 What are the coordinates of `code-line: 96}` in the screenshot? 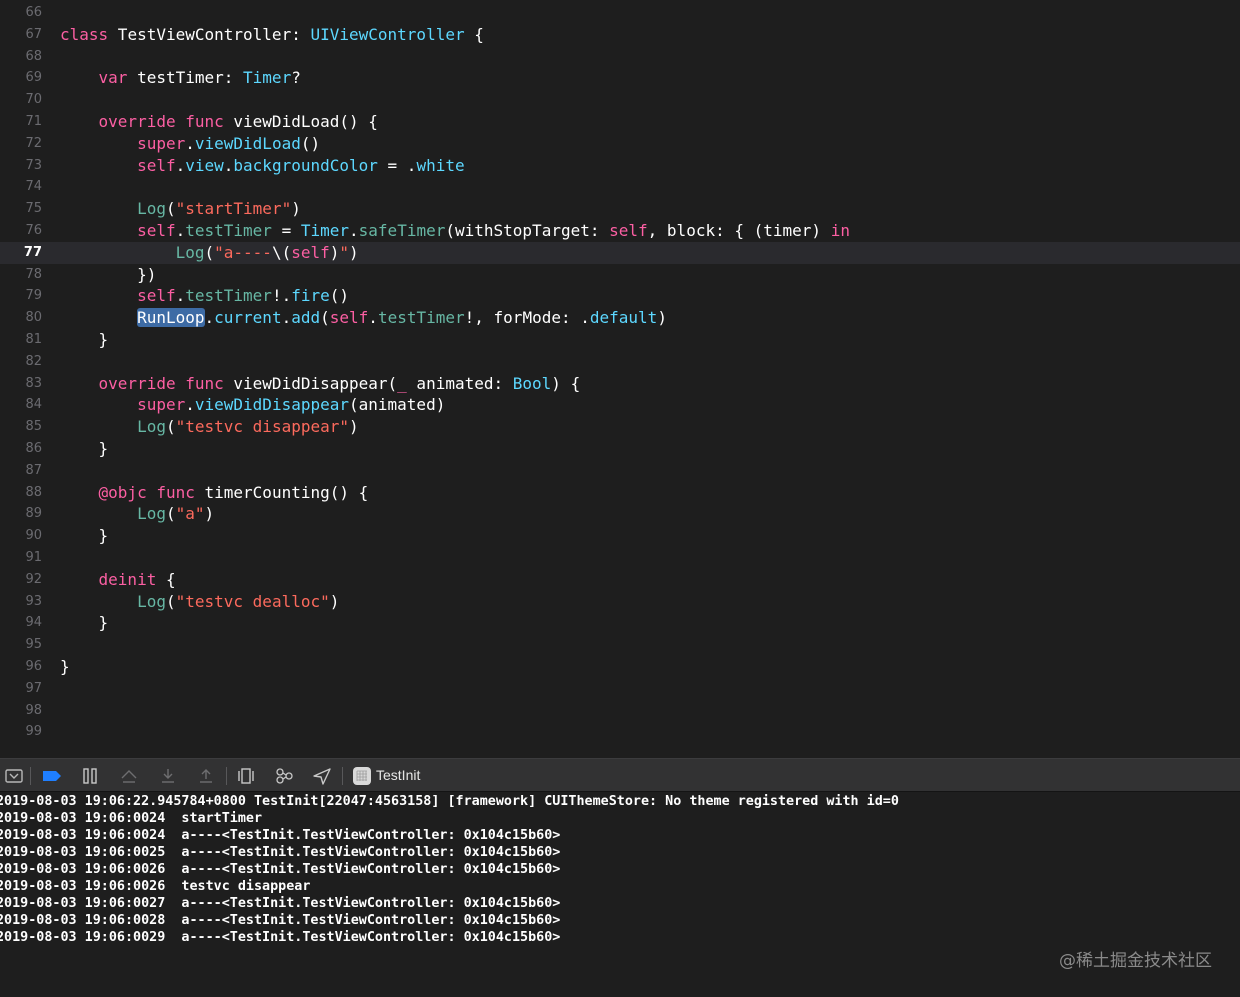 It's located at (620, 667).